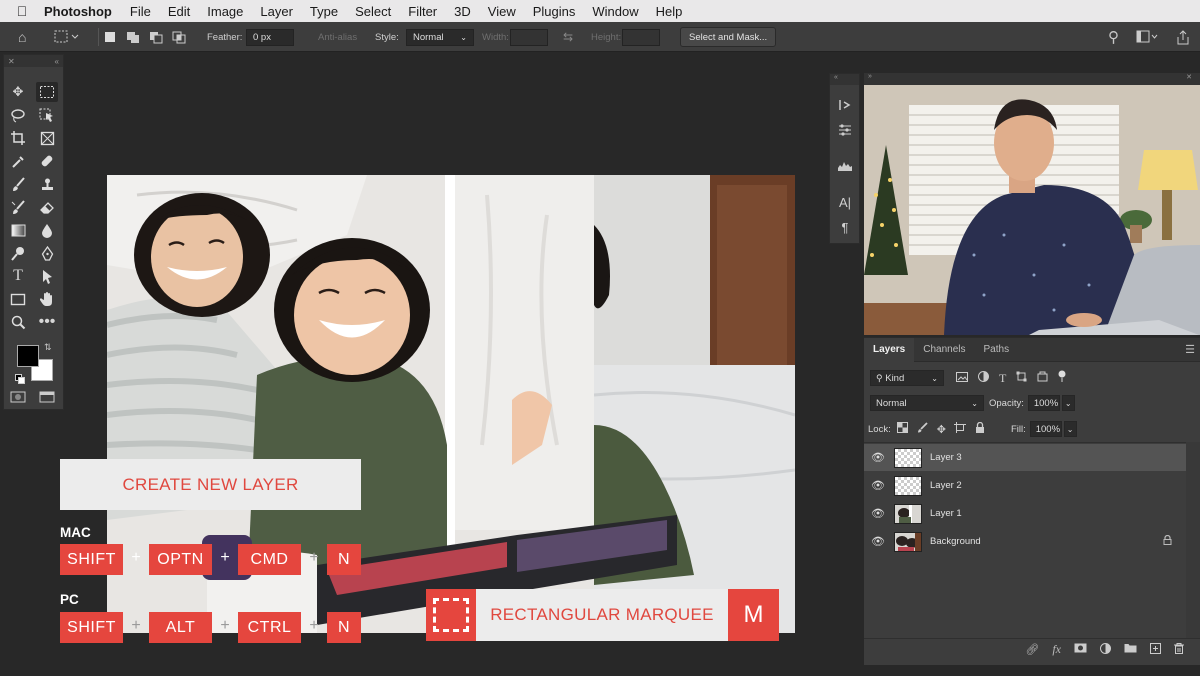 The image size is (1200, 676). What do you see at coordinates (1167, 541) in the screenshot?
I see `layer-lock-icon` at bounding box center [1167, 541].